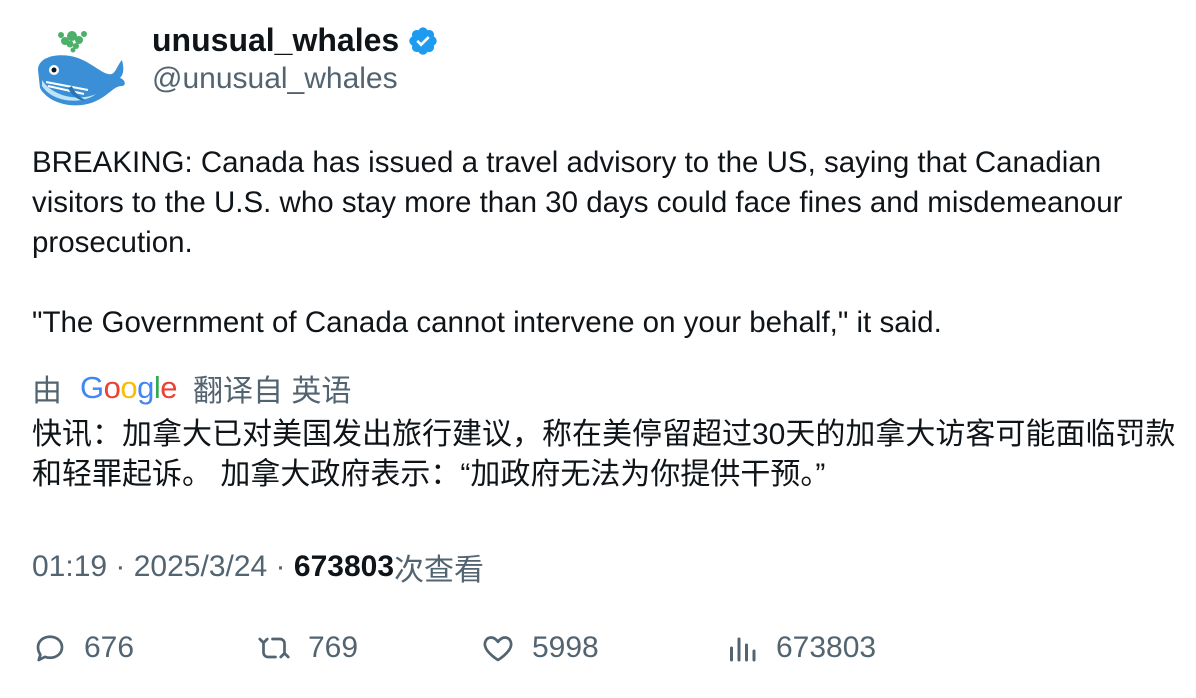  What do you see at coordinates (743, 649) in the screenshot?
I see `analytics-icon` at bounding box center [743, 649].